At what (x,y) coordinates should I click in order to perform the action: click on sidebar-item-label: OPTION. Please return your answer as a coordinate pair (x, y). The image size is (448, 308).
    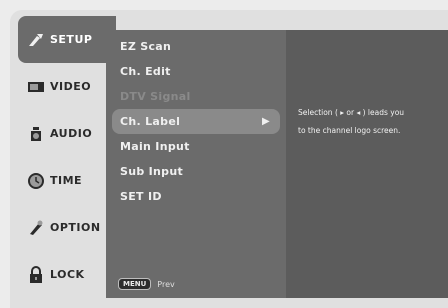
    Looking at the image, I should click on (75, 227).